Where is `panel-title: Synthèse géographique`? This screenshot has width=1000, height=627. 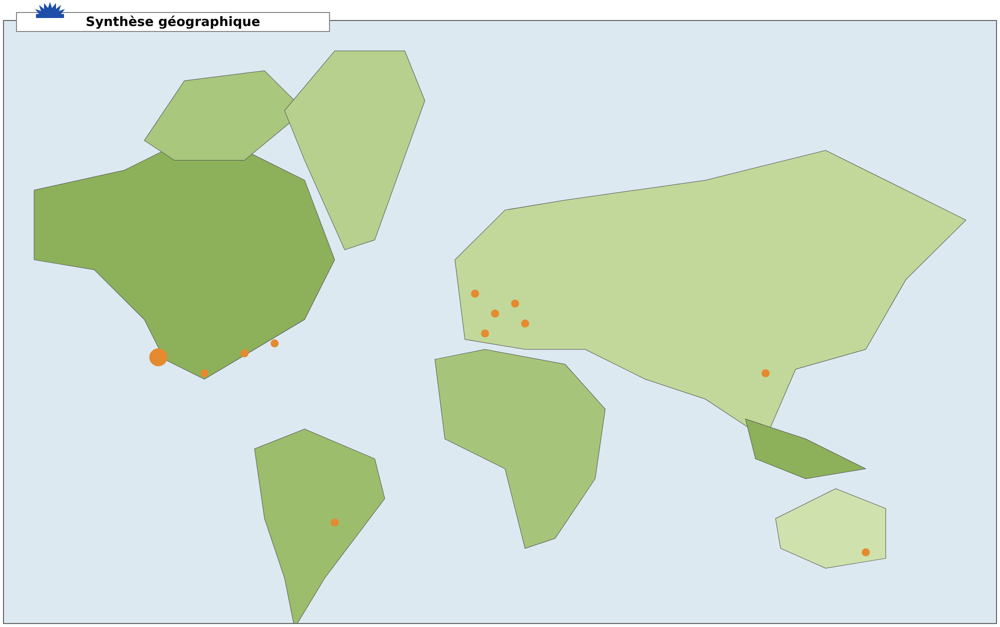
panel-title: Synthèse géographique is located at coordinates (173, 22).